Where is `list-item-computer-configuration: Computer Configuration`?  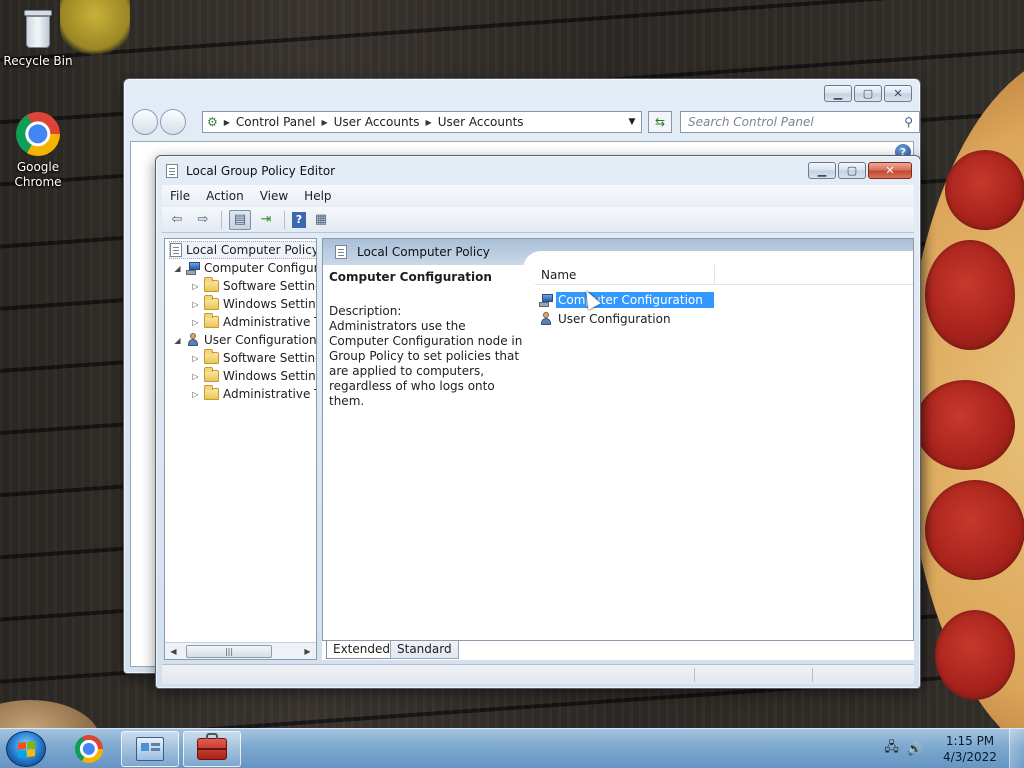 list-item-computer-configuration: Computer Configuration is located at coordinates (626, 300).